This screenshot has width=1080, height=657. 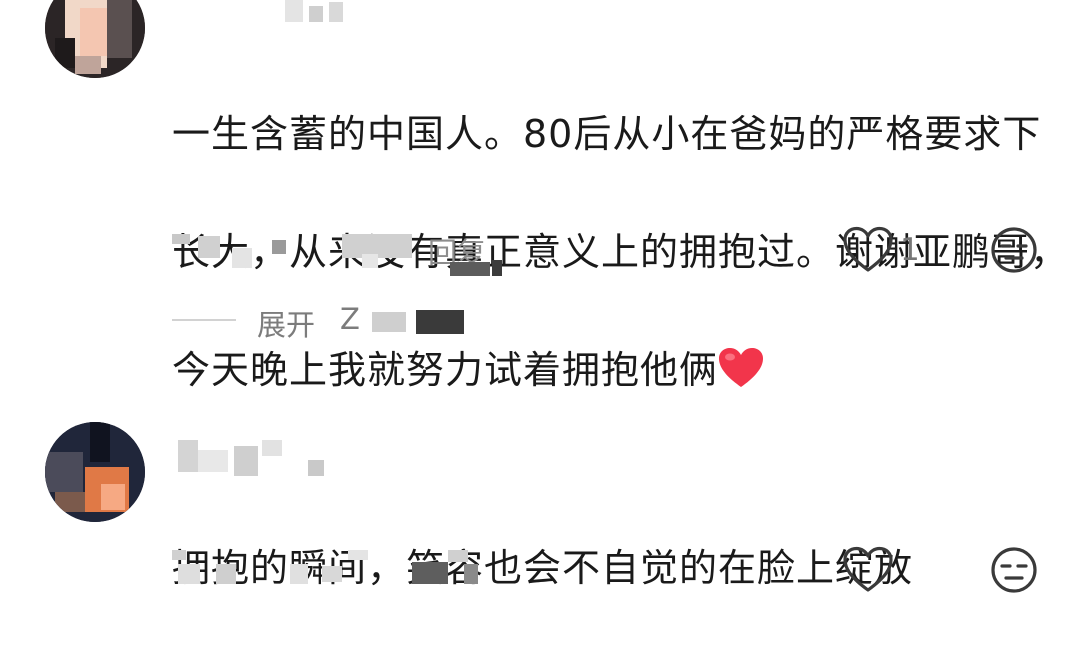 I want to click on timestamp-redacted, so click(x=179, y=555).